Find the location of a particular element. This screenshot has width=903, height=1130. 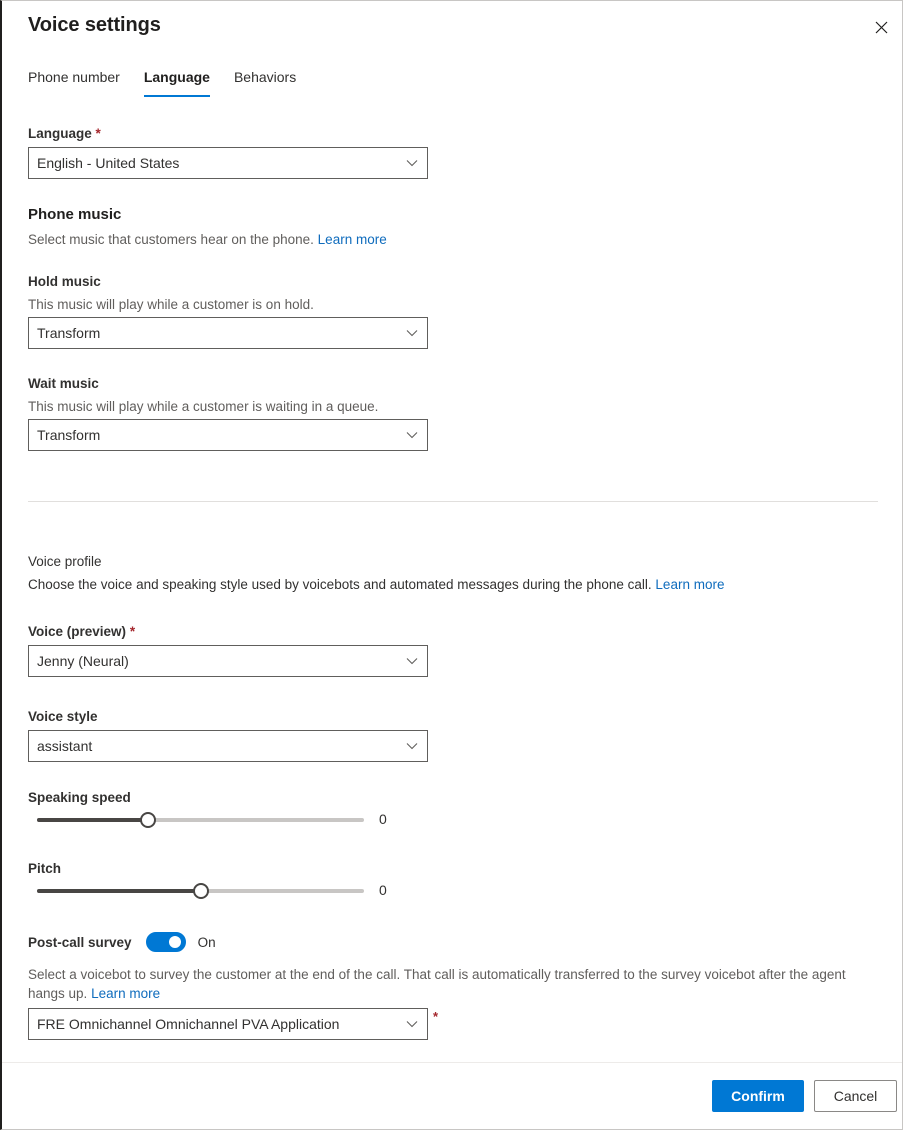

voice-profile-learn-more-link: Learn more is located at coordinates (689, 584).